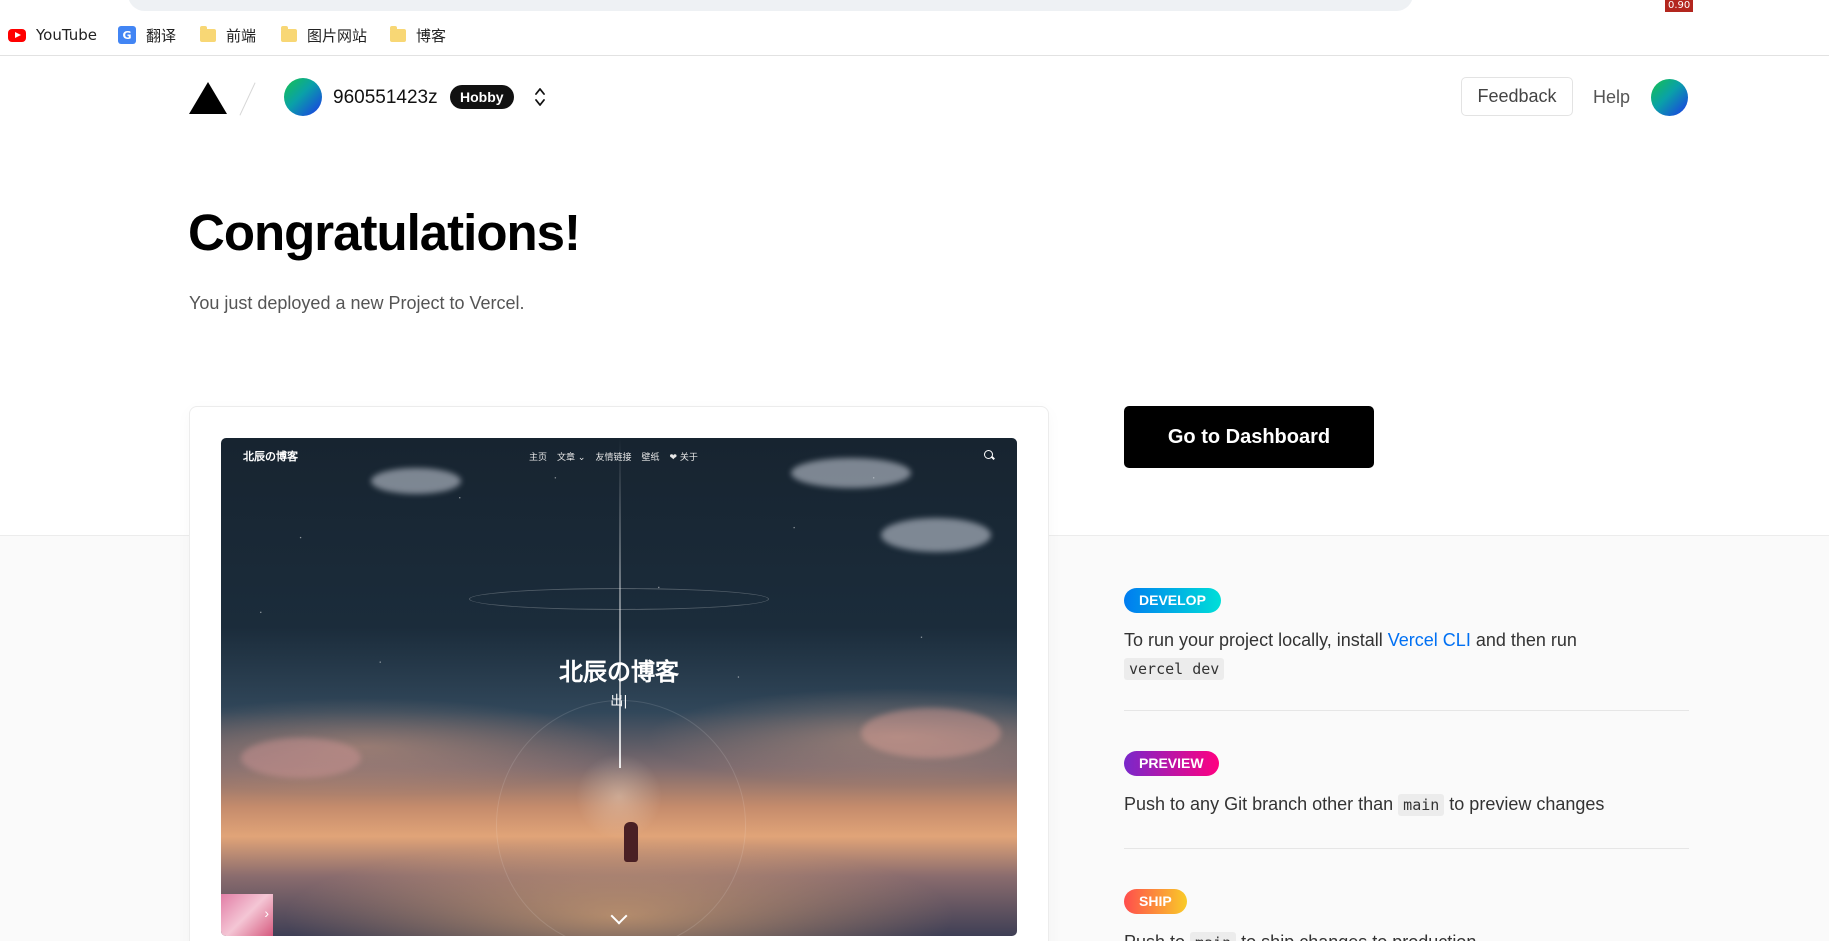 Image resolution: width=1829 pixels, height=941 pixels. I want to click on preview-menu-item: 主页, so click(538, 458).